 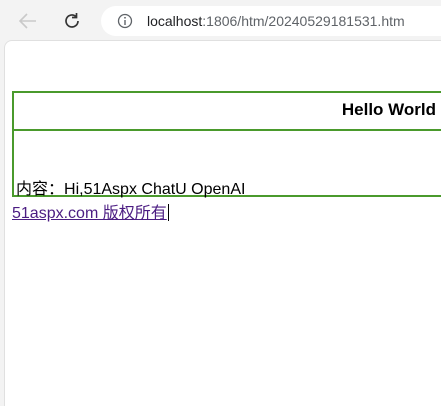 I want to click on back-button, so click(x=28, y=21).